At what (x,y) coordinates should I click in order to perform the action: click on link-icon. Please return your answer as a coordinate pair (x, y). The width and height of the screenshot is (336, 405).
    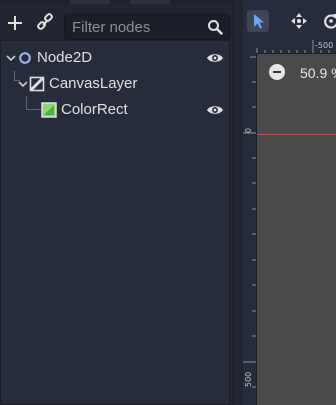
    Looking at the image, I should click on (45, 21).